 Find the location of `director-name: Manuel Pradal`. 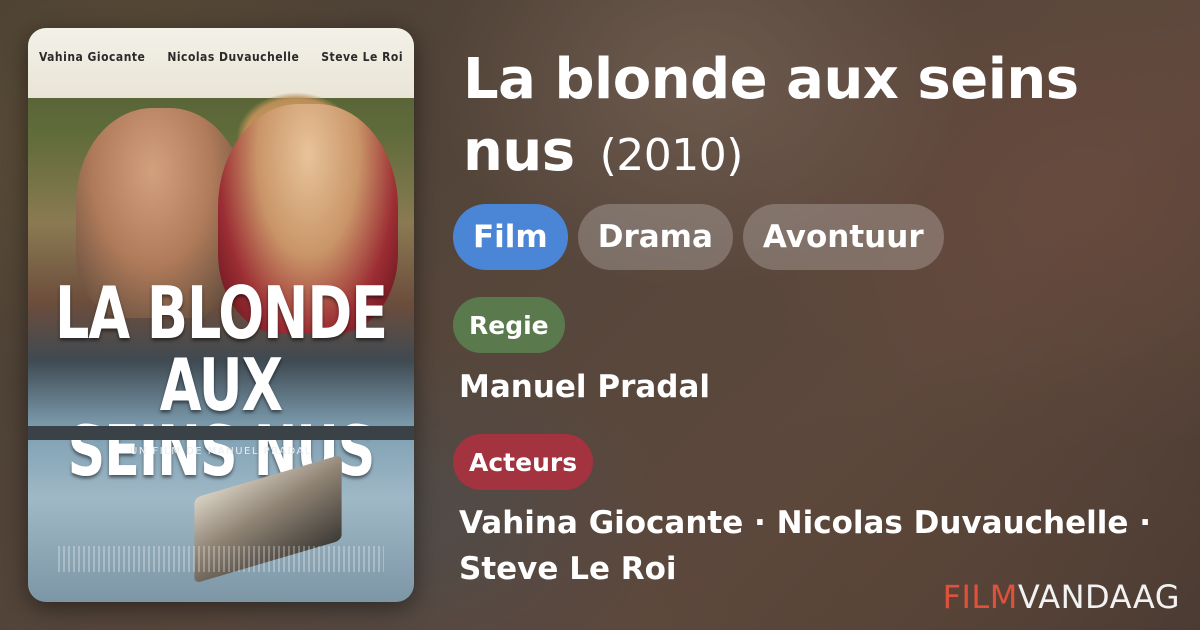

director-name: Manuel Pradal is located at coordinates (585, 387).